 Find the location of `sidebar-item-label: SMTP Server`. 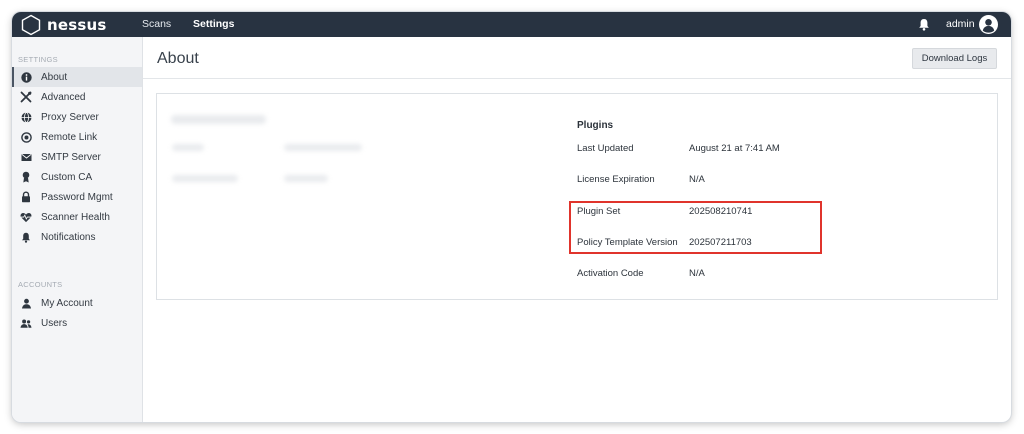

sidebar-item-label: SMTP Server is located at coordinates (71, 157).